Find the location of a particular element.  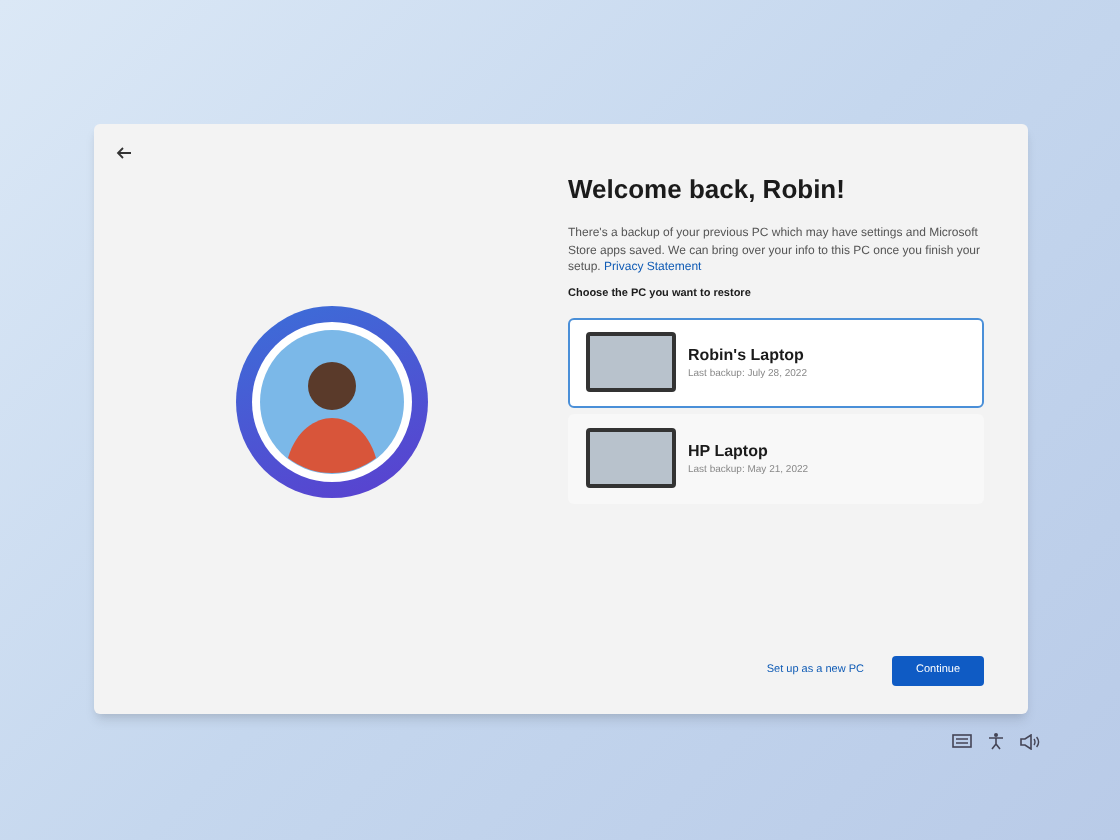

page-title: Welcome back, Robin! is located at coordinates (707, 190).